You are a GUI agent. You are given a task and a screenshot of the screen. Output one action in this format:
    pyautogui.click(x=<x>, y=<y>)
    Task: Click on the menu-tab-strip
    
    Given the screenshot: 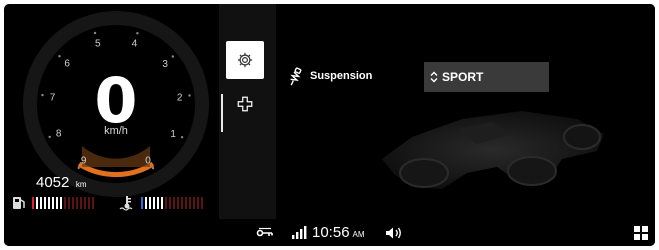 What is the action you would take?
    pyautogui.click(x=247, y=111)
    